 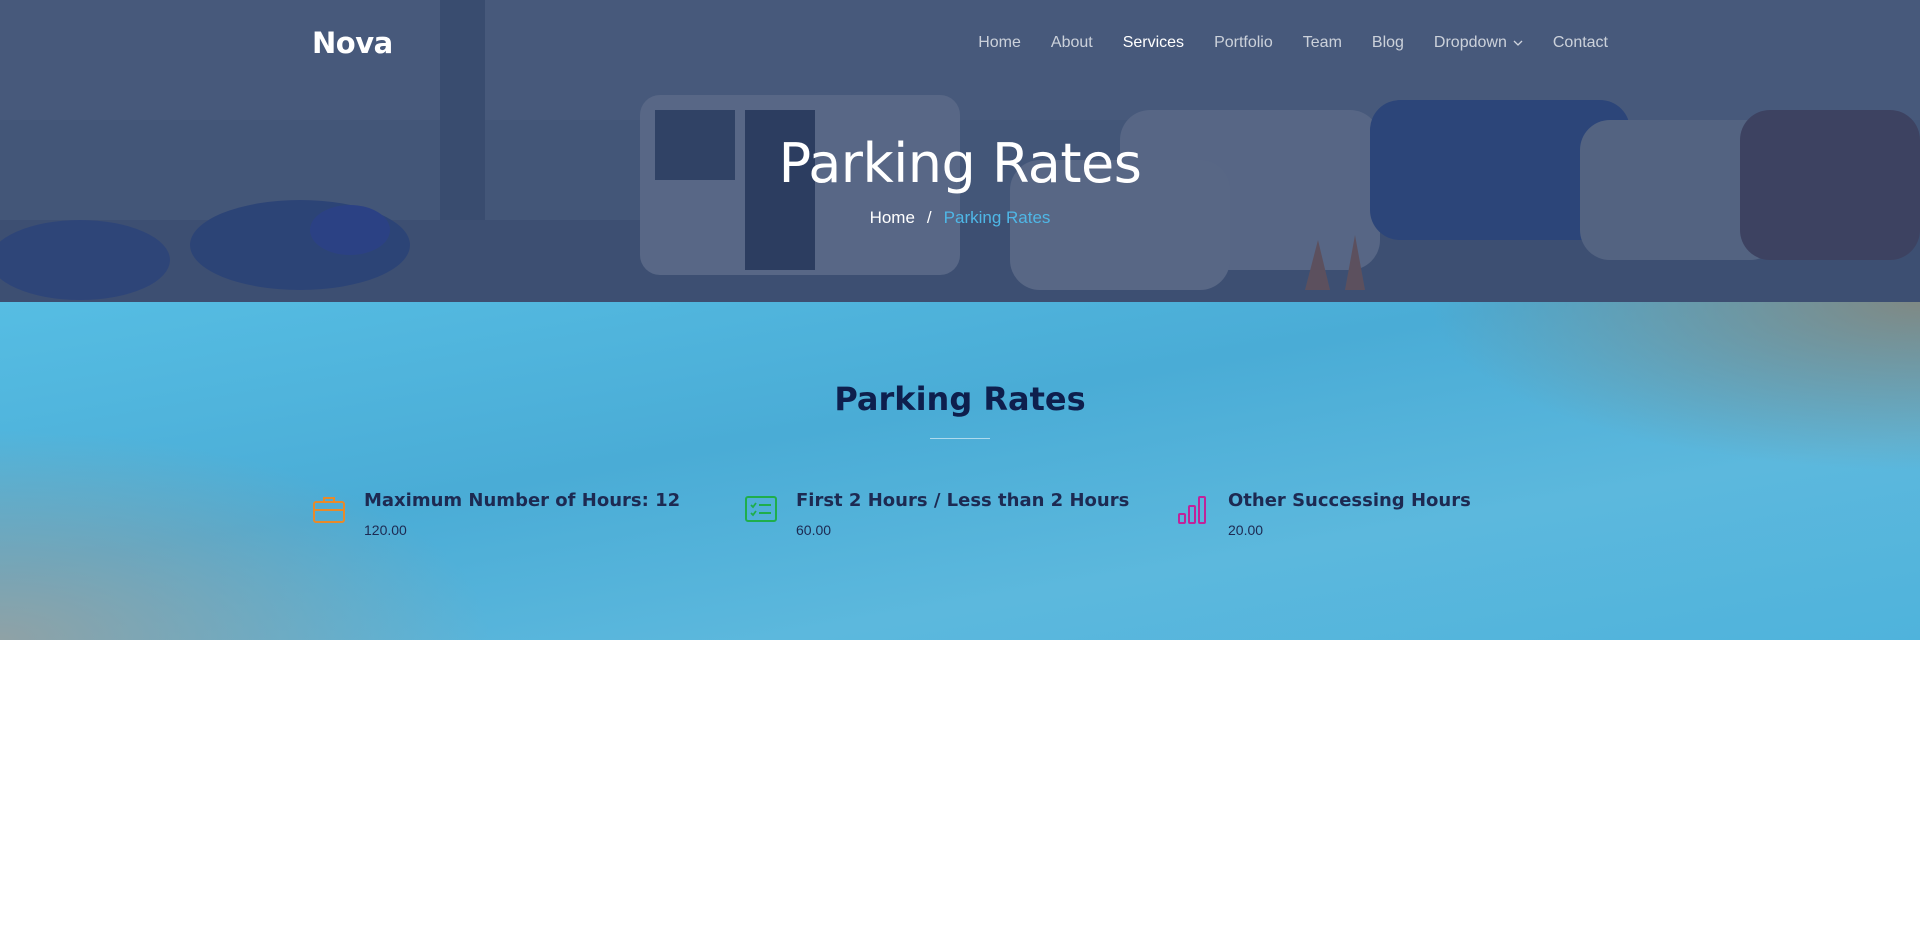 I want to click on rate-item-value: 120.00, so click(x=385, y=530).